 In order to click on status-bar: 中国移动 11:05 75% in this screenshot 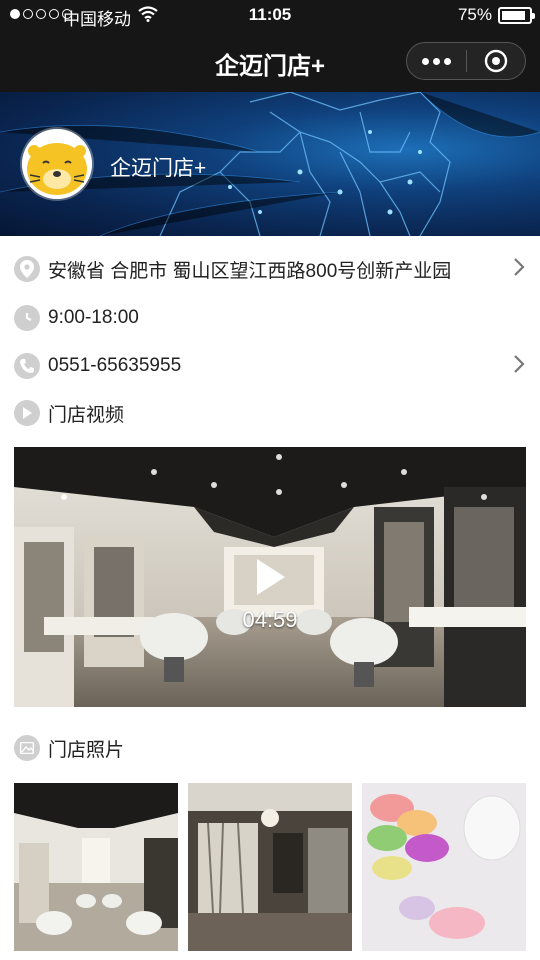, I will do `click(270, 15)`.